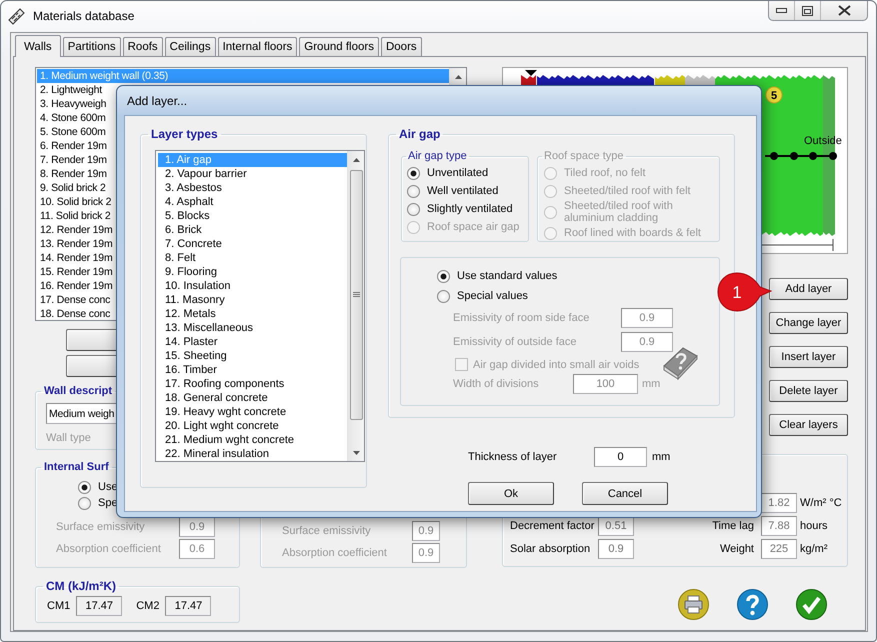  What do you see at coordinates (625, 493) in the screenshot?
I see `dialog-button: Cancel` at bounding box center [625, 493].